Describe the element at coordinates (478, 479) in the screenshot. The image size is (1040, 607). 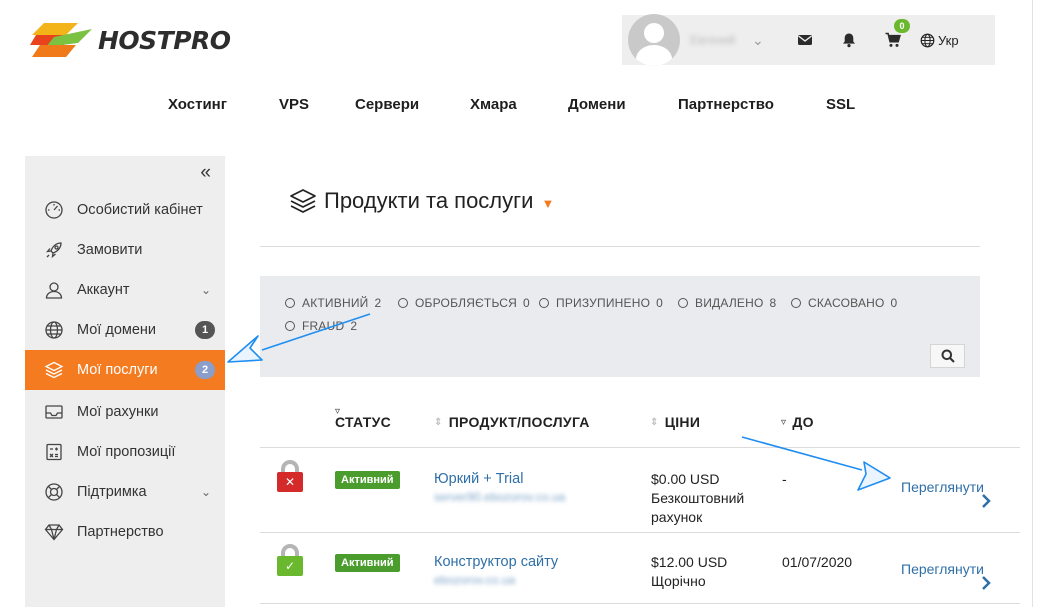
I see `product-link: Юркий + Trial` at that location.